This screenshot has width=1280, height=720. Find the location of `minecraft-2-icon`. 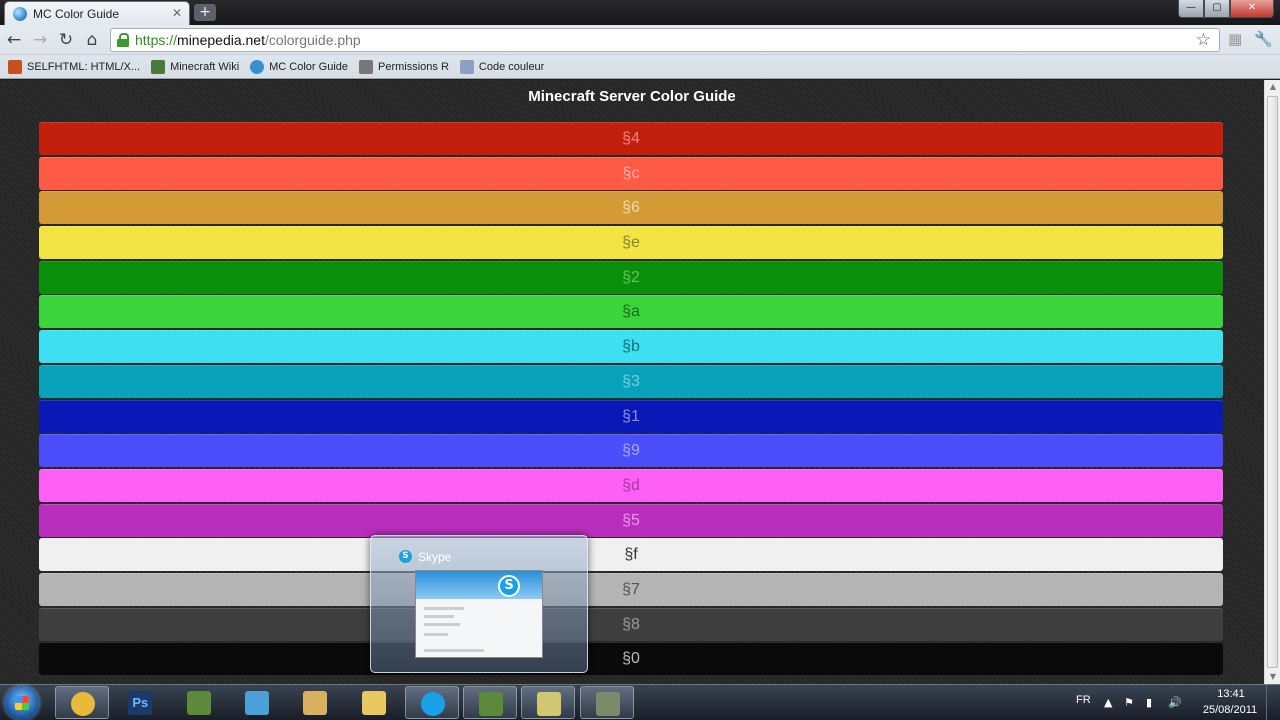

minecraft-2-icon is located at coordinates (491, 704).